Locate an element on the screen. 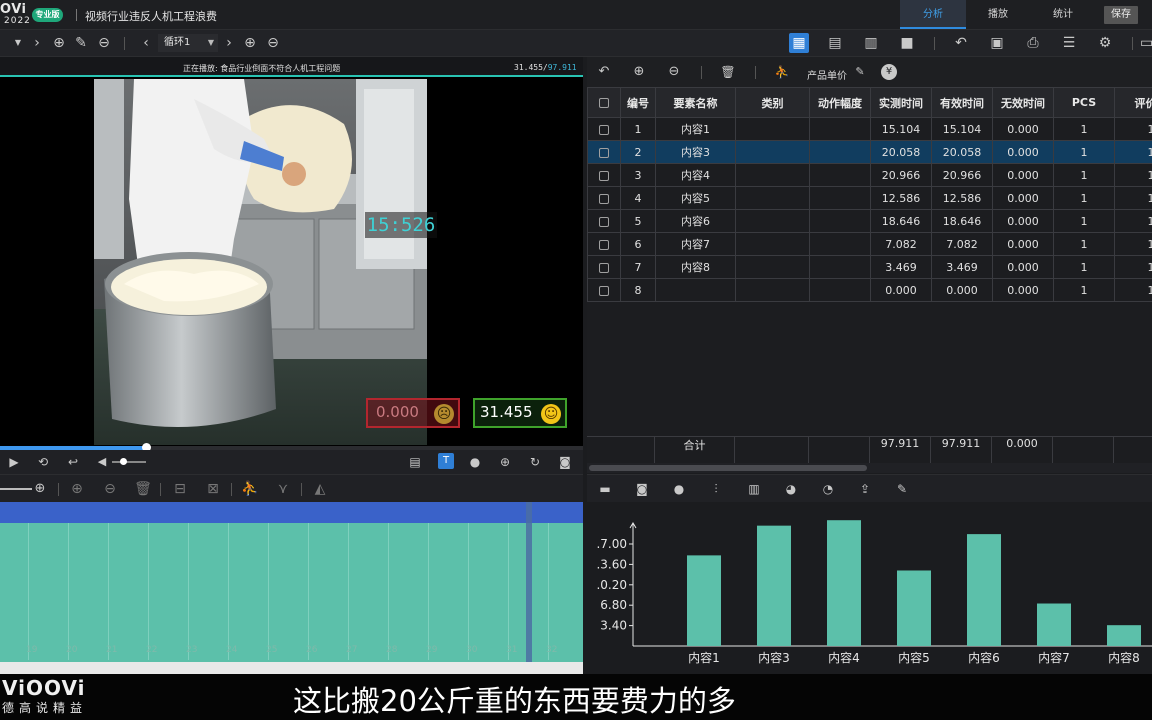  mirror-icon: ◭ is located at coordinates (320, 489).